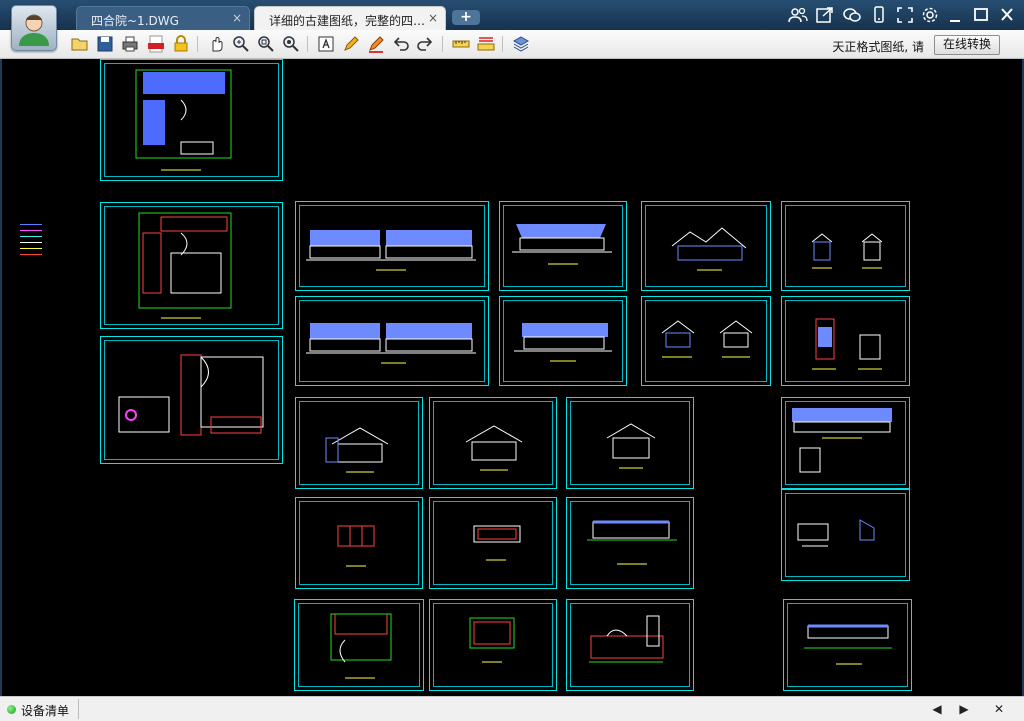  What do you see at coordinates (512, 15) in the screenshot?
I see `title-bar: 四合院~1.DWG × 详细的古建图纸，完整的四… × +` at bounding box center [512, 15].